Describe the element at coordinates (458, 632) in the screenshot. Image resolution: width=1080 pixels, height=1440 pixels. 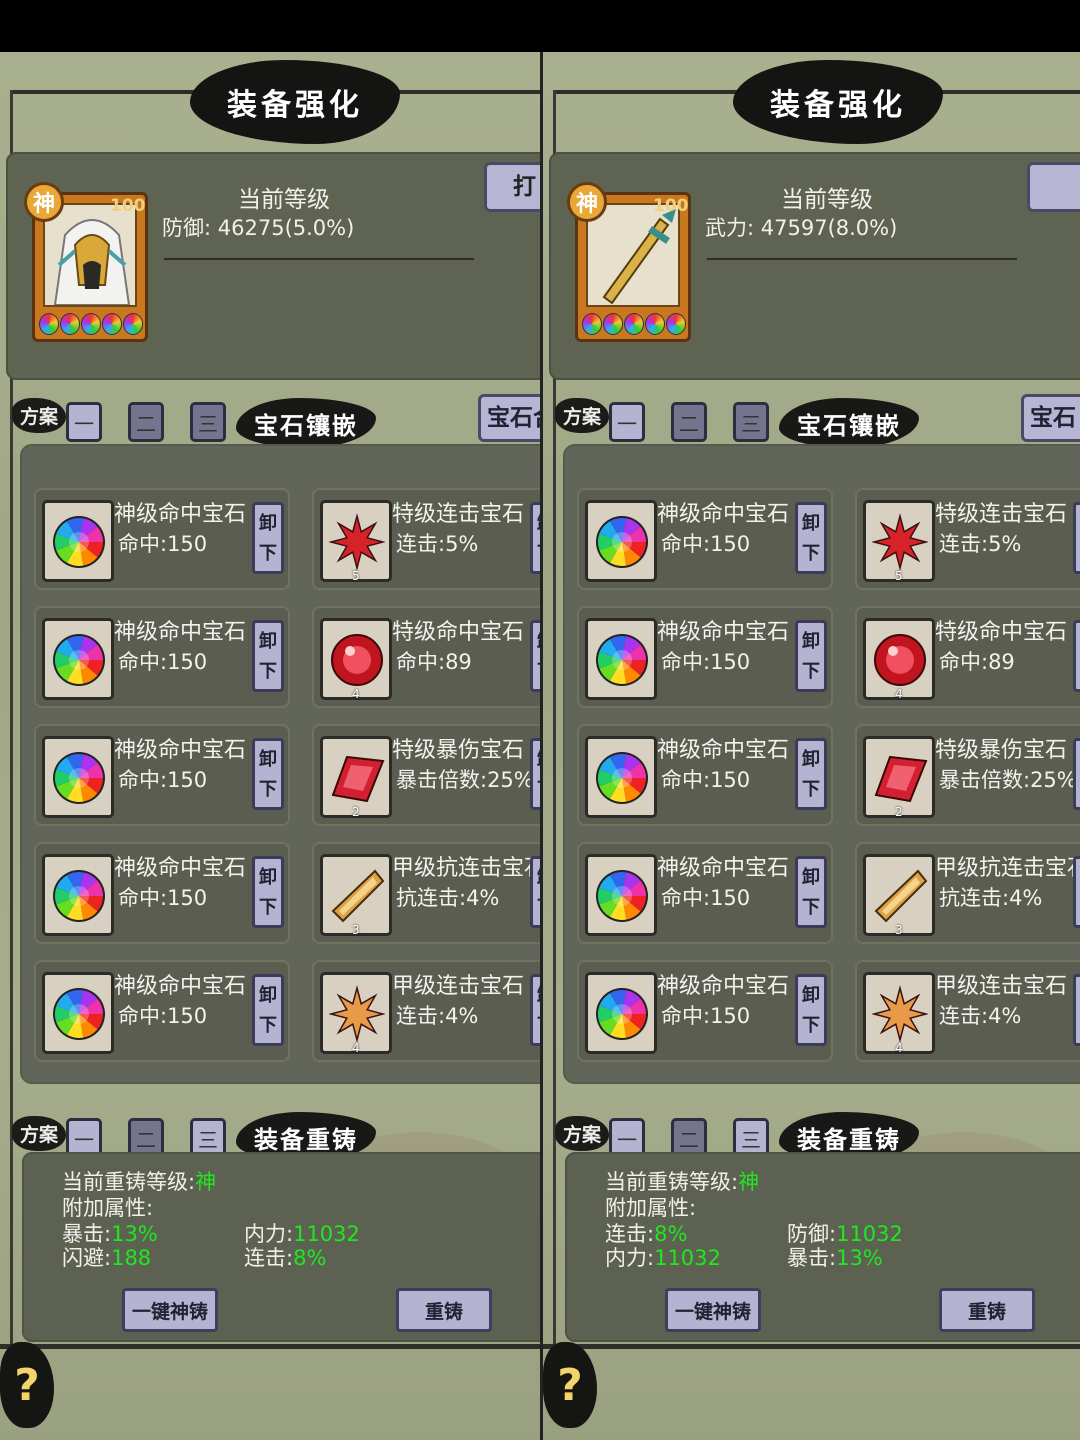
I see `gem-name: 特级命中宝石` at that location.